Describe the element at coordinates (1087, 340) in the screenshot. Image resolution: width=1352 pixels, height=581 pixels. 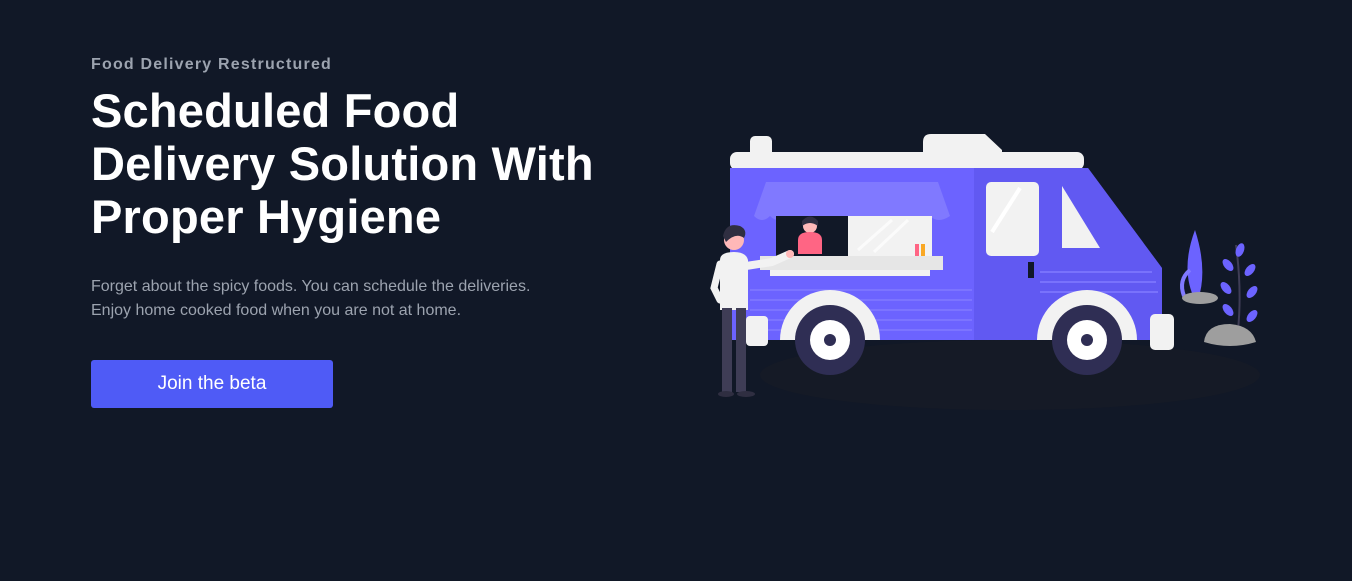
I see `front-wheel-icon` at that location.